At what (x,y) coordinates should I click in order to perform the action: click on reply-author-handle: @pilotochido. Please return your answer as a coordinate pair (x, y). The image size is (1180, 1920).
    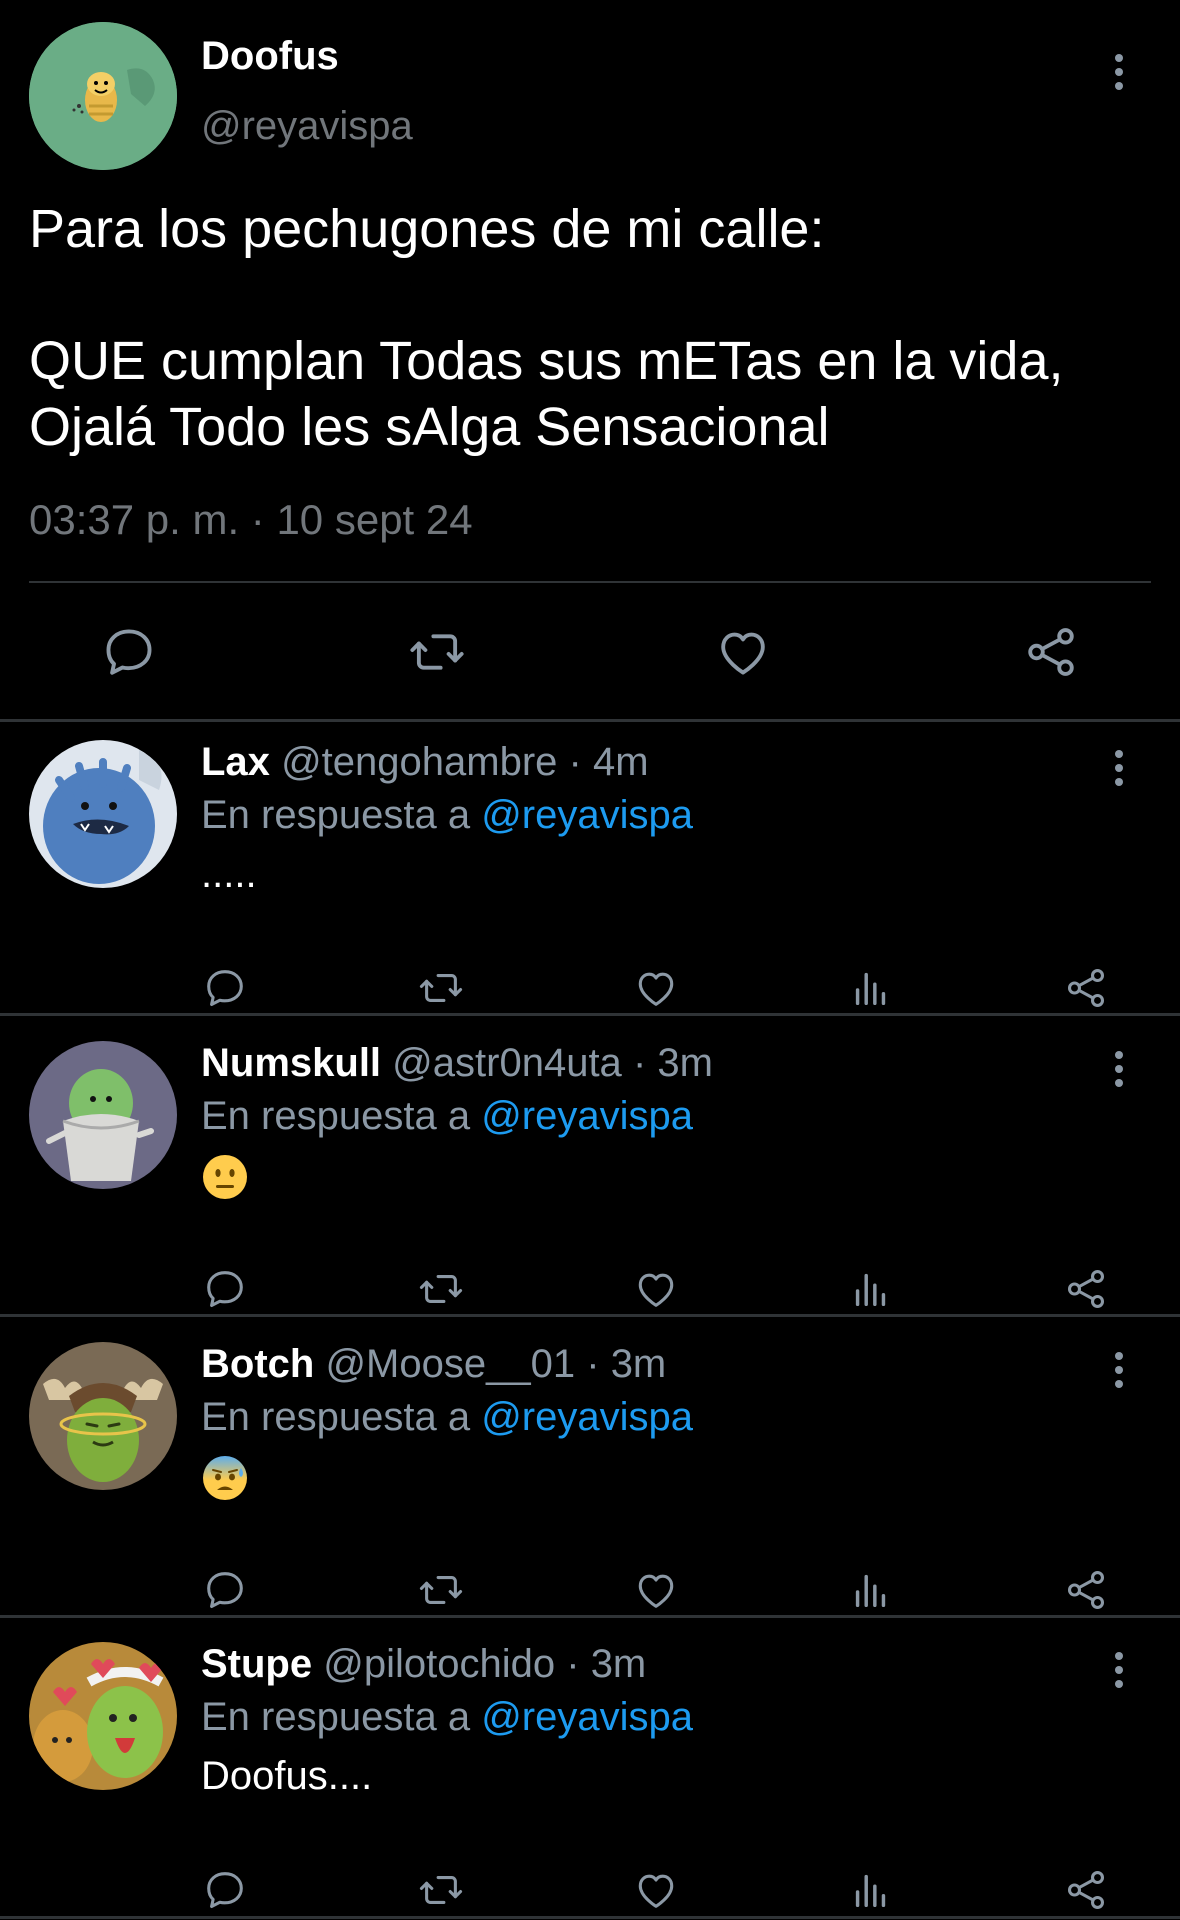
    Looking at the image, I should click on (439, 1664).